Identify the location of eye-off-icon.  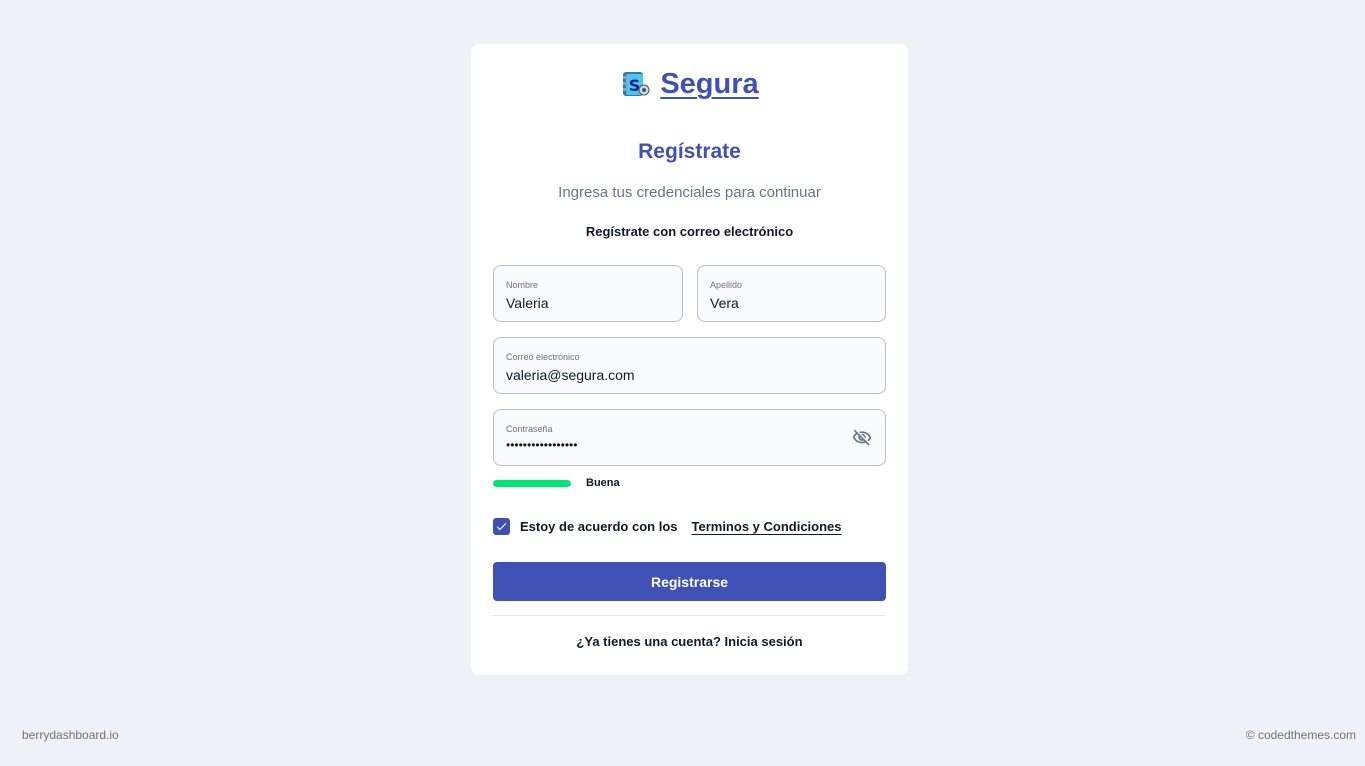
(862, 438).